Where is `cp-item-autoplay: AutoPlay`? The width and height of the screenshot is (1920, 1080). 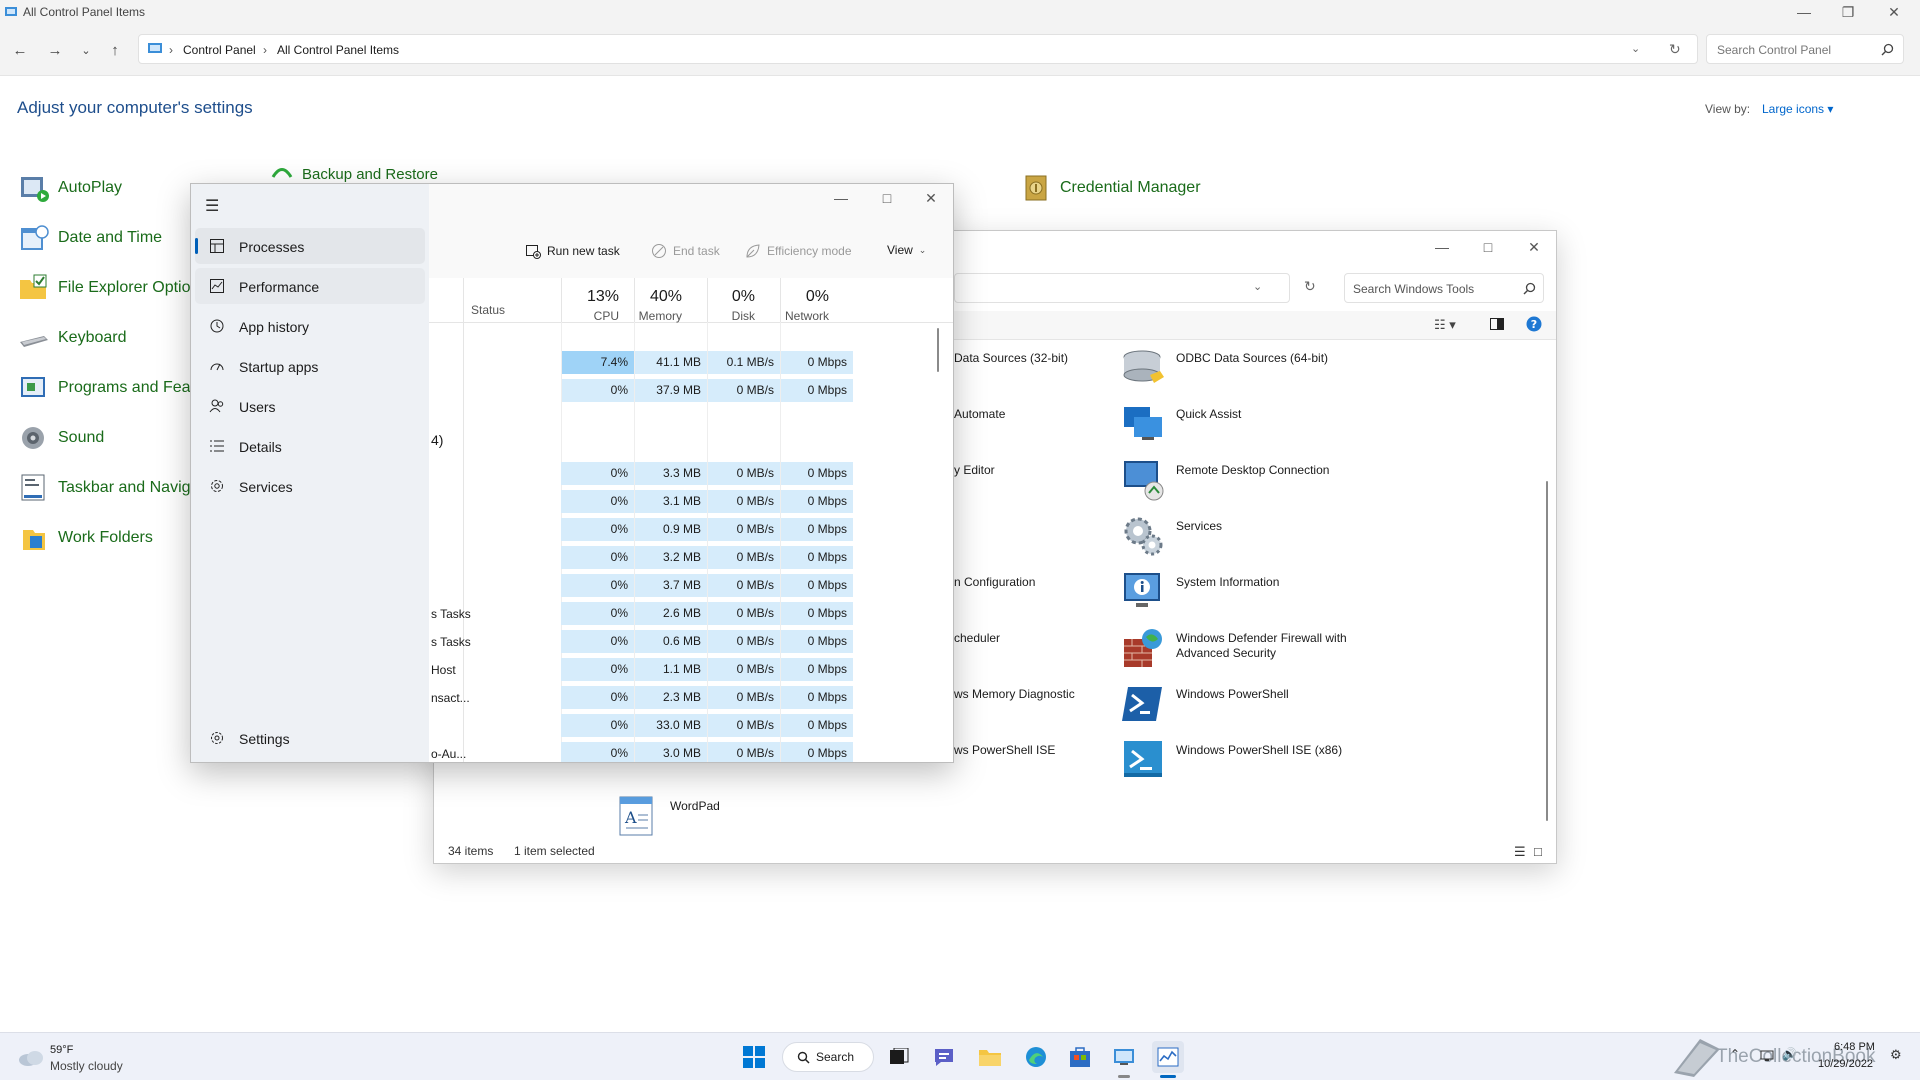 cp-item-autoplay: AutoPlay is located at coordinates (70, 188).